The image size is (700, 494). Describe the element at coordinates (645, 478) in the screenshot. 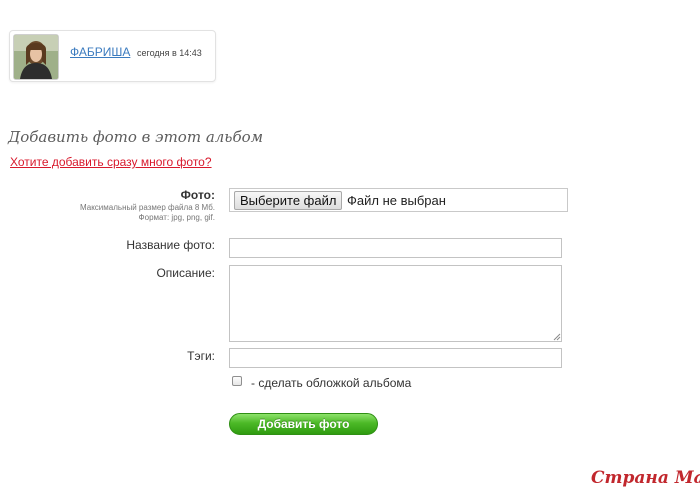

I see `site-watermark: Страна Мам` at that location.